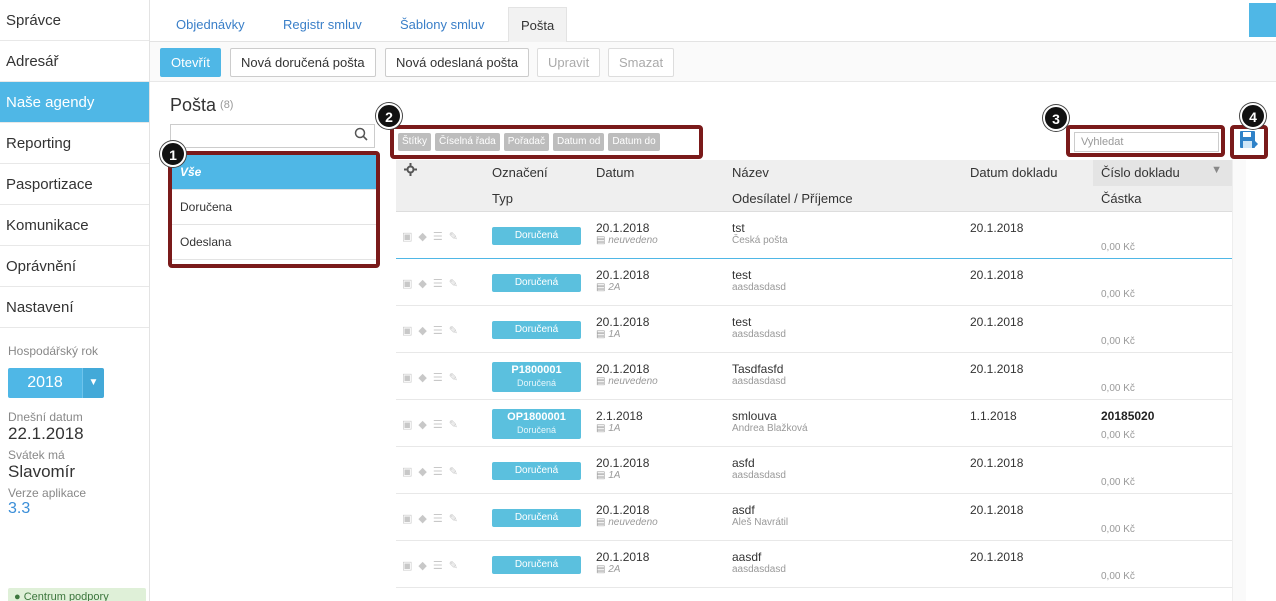  Describe the element at coordinates (1013, 172) in the screenshot. I see `col-datum-dokladu: Datum dokladu` at that location.